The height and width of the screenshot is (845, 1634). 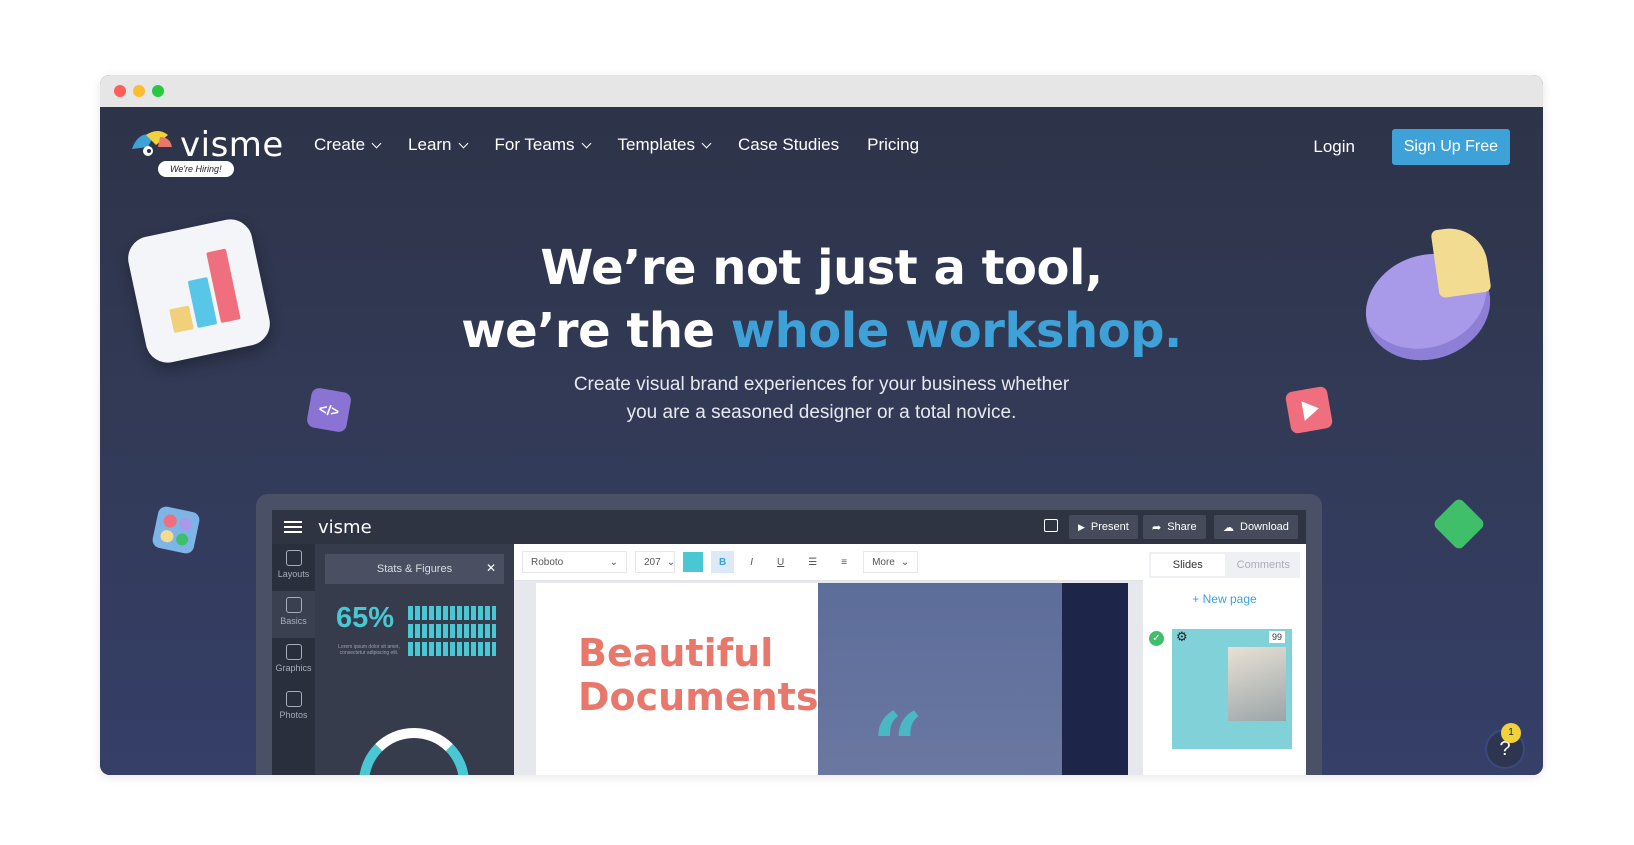 What do you see at coordinates (340, 144) in the screenshot?
I see `menu-create-label: Create` at bounding box center [340, 144].